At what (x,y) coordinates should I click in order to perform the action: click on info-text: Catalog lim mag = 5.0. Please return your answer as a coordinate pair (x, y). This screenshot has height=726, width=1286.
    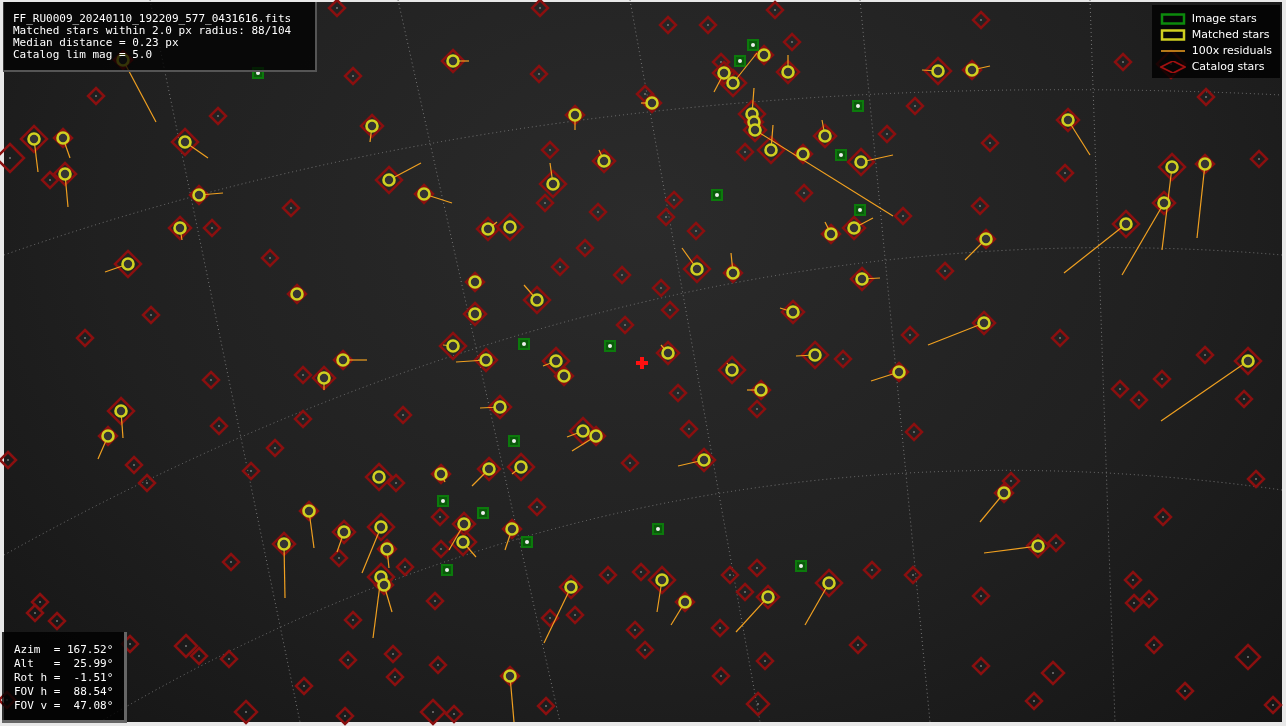
    Looking at the image, I should click on (83, 55).